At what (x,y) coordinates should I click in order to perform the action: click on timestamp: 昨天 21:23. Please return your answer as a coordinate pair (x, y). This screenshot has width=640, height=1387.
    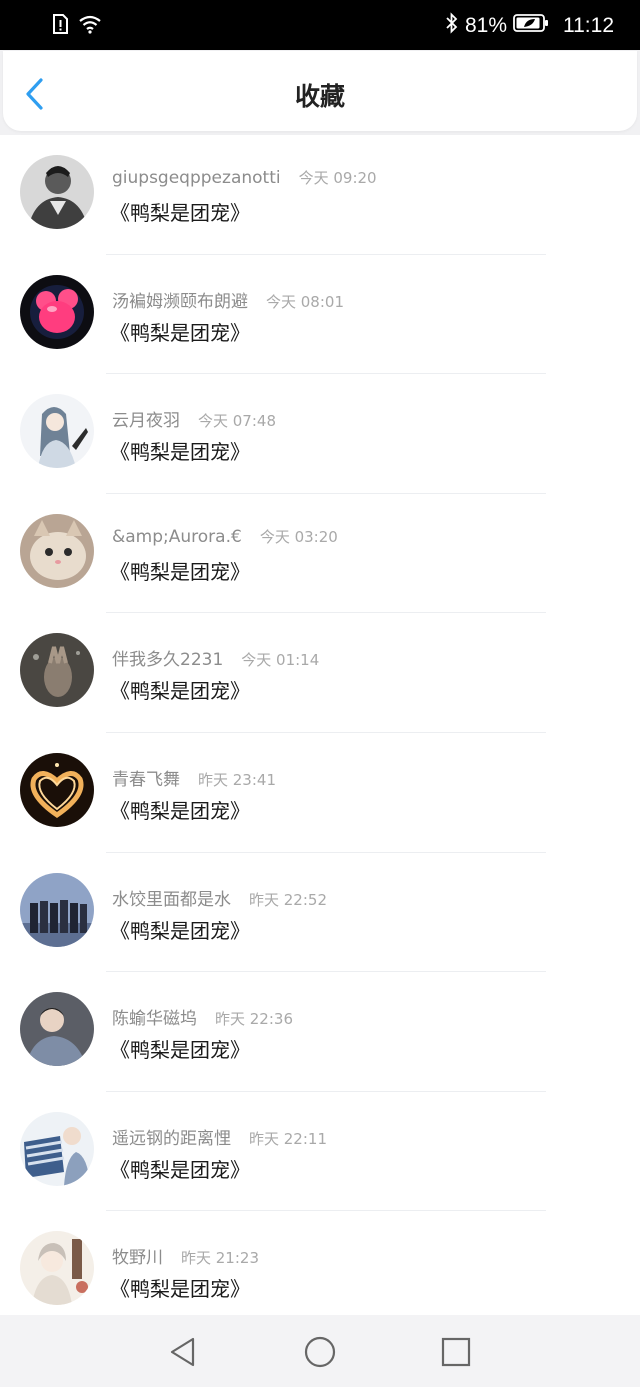
    Looking at the image, I should click on (220, 1258).